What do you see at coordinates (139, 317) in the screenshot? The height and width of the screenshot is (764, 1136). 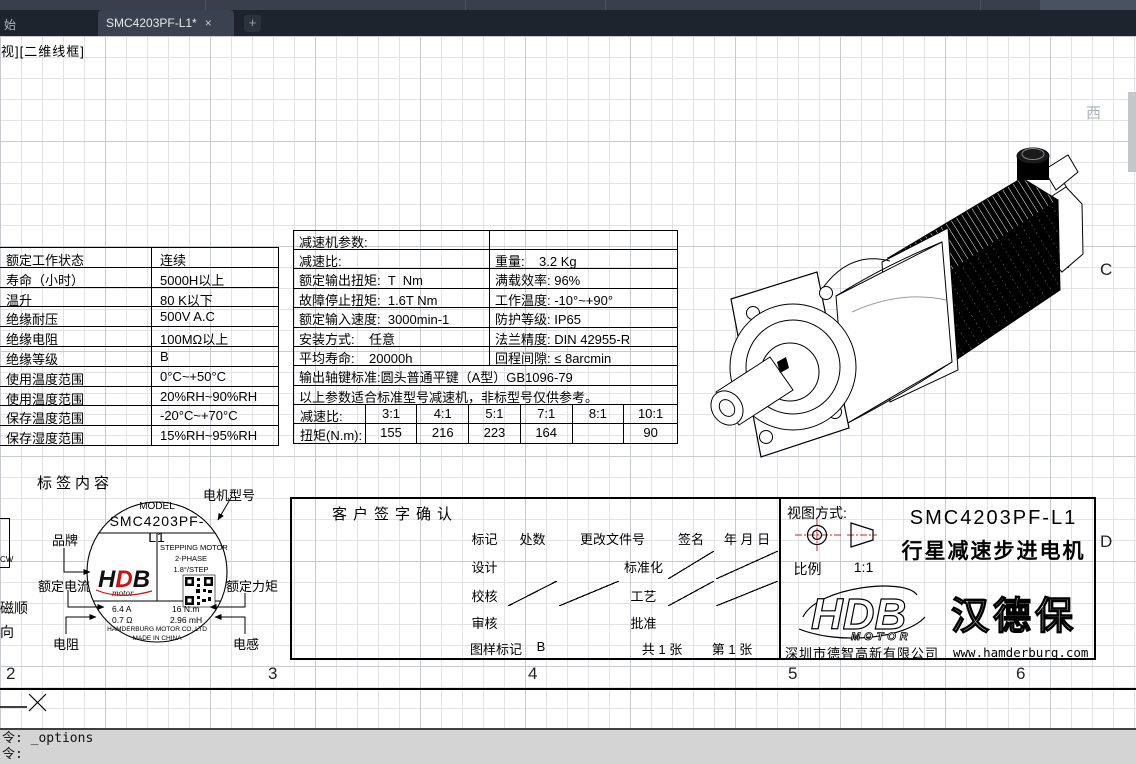 I see `table-row: 绝缘耐压 500V A.C` at bounding box center [139, 317].